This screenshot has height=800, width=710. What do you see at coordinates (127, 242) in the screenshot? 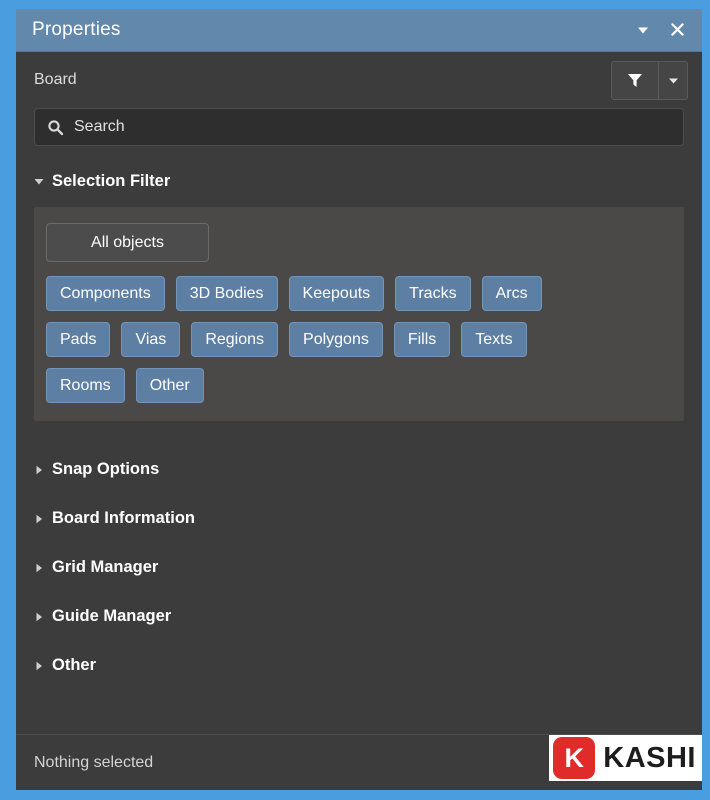
I see `filter-chip-all-objects: All objects` at bounding box center [127, 242].